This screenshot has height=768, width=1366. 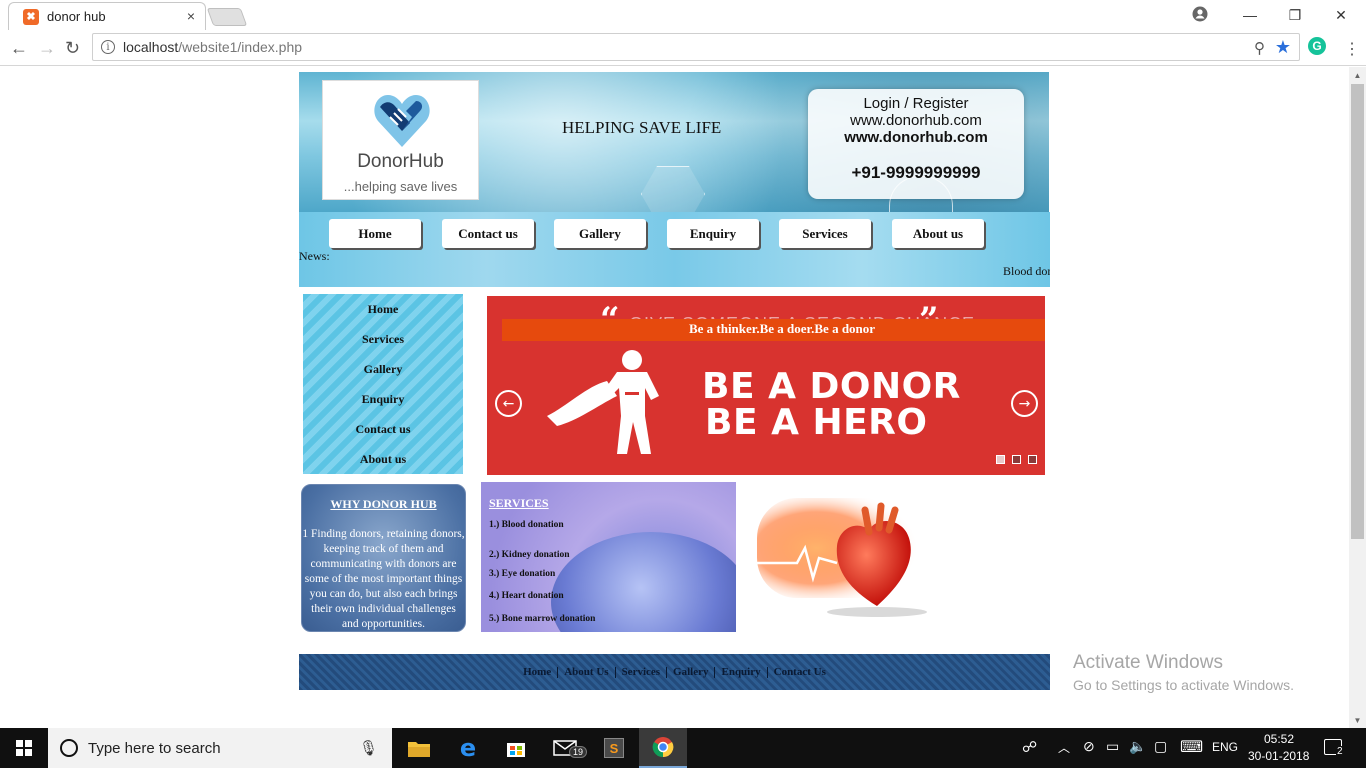 I want to click on side-menu-about-us: About us, so click(x=383, y=459).